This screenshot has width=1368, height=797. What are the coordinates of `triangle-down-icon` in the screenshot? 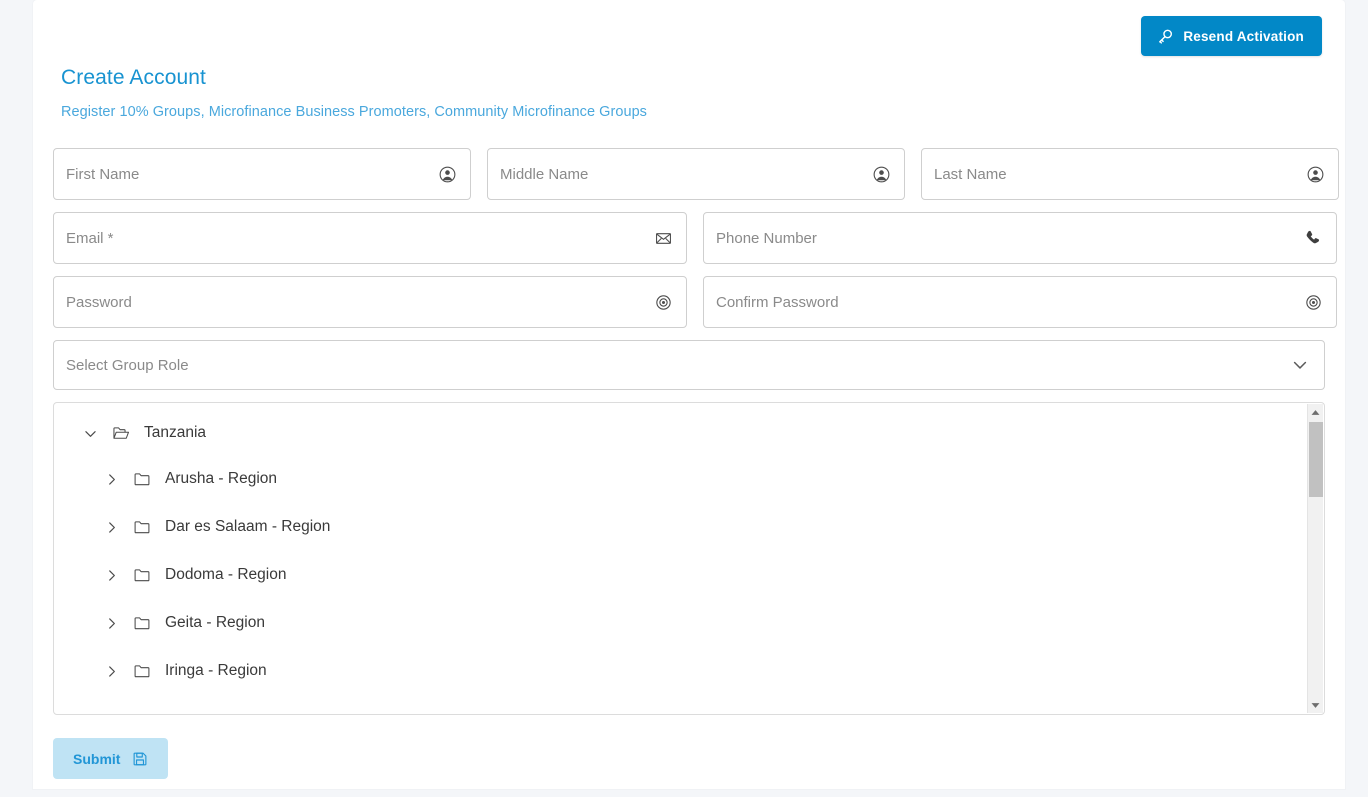 It's located at (1315, 705).